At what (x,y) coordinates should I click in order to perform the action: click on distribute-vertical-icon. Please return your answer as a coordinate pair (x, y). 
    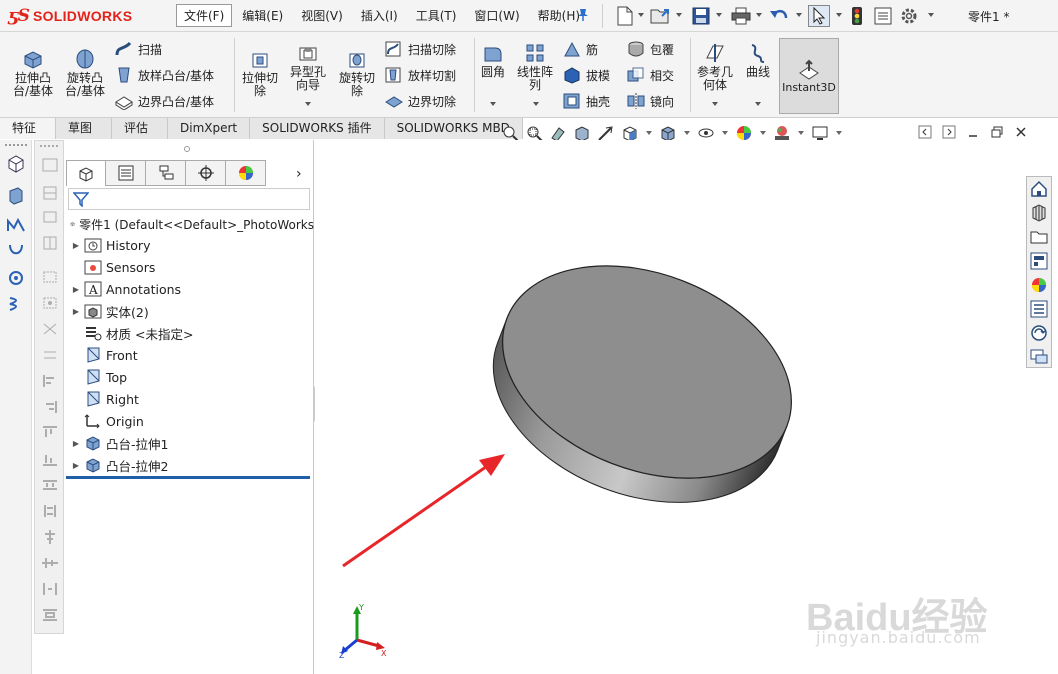
    Looking at the image, I should click on (50, 511).